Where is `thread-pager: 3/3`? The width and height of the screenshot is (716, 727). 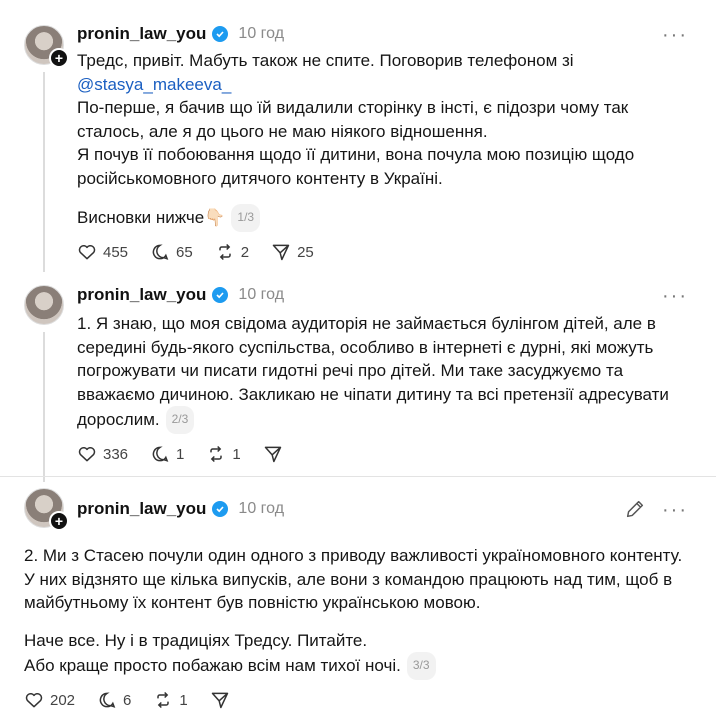 thread-pager: 3/3 is located at coordinates (421, 666).